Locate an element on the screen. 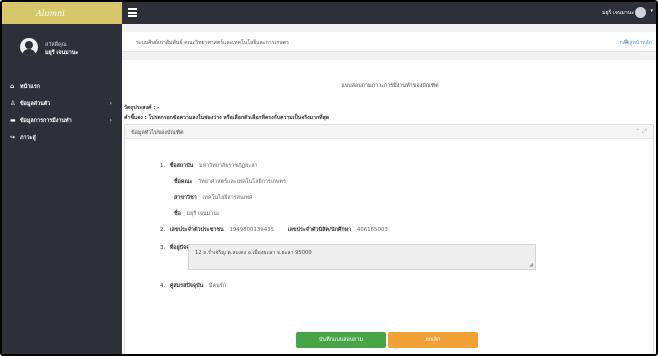 This screenshot has width=658, height=356. form-heading: แบบสอบถามภาวะการมีงานทำของบัณฑิต is located at coordinates (390, 86).